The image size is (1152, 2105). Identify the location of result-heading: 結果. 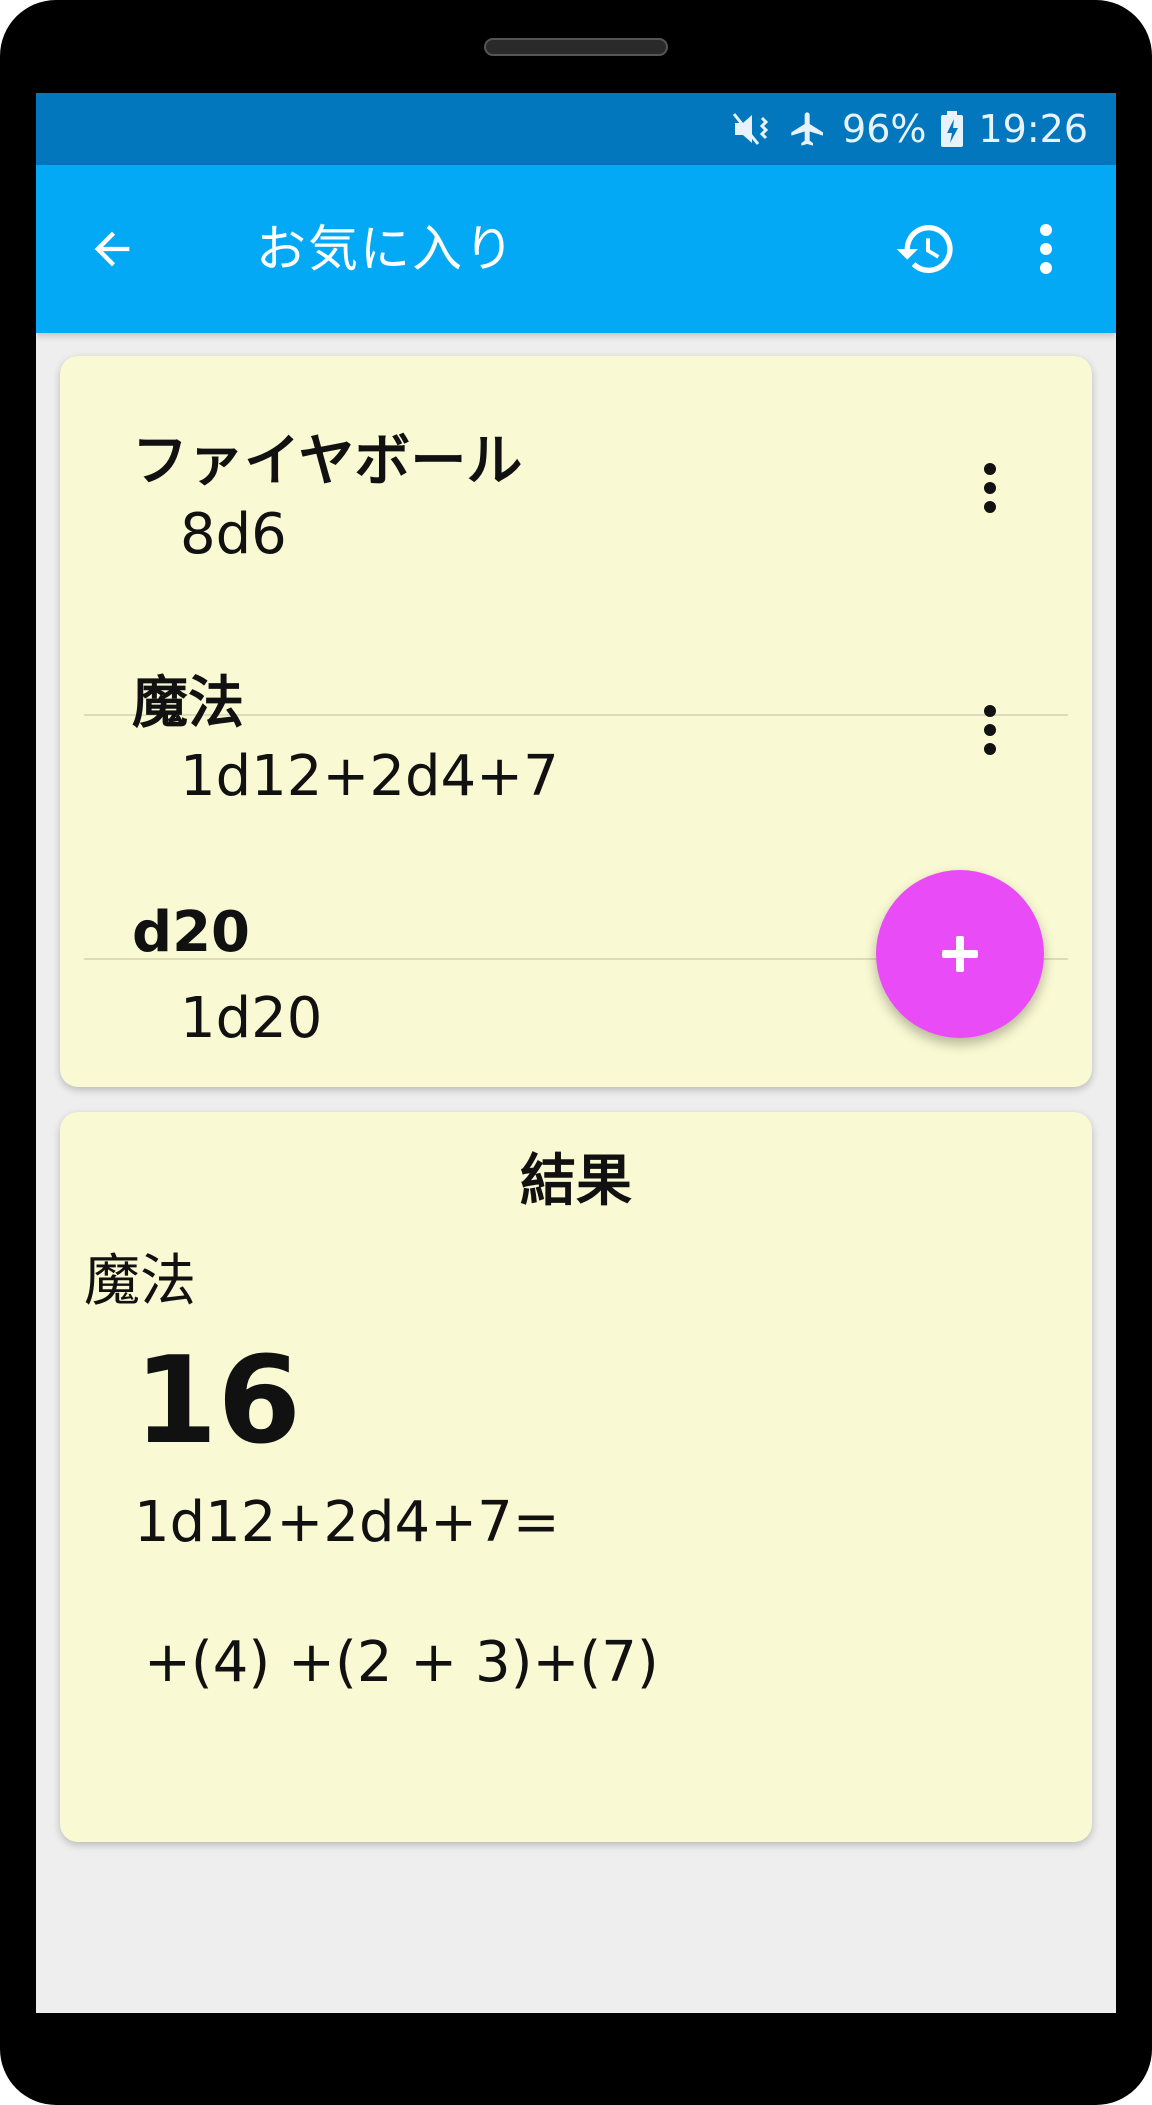
(576, 1181).